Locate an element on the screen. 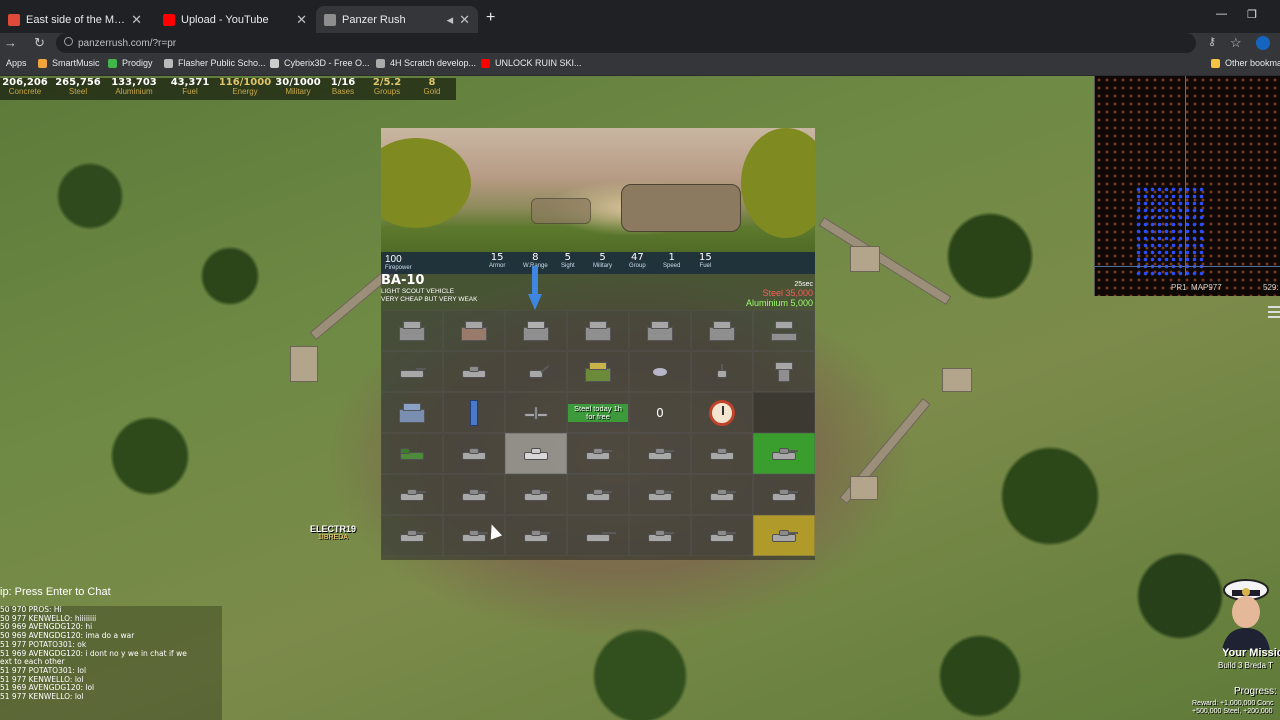  counter-slot: 0 is located at coordinates (660, 412).